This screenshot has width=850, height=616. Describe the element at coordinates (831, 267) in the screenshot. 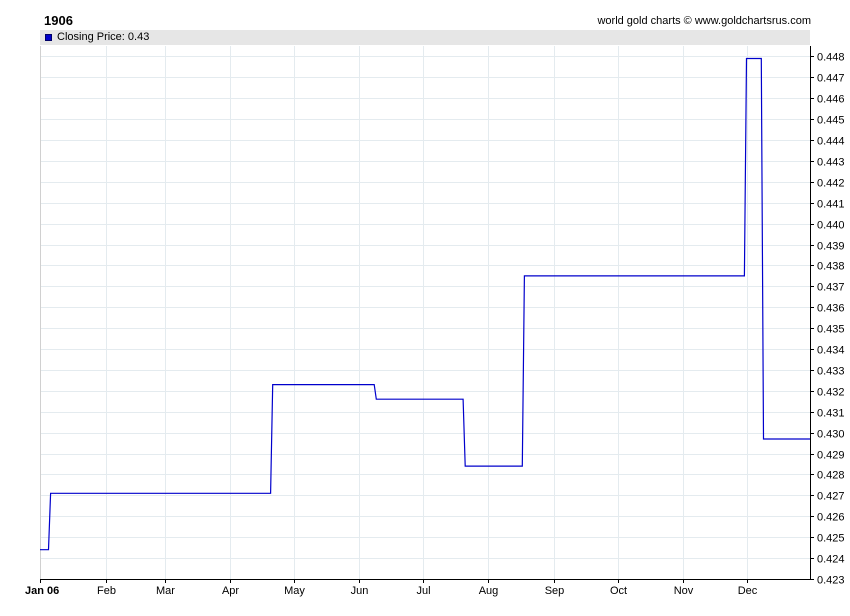

I see `y-tick-label: 0.438` at that location.